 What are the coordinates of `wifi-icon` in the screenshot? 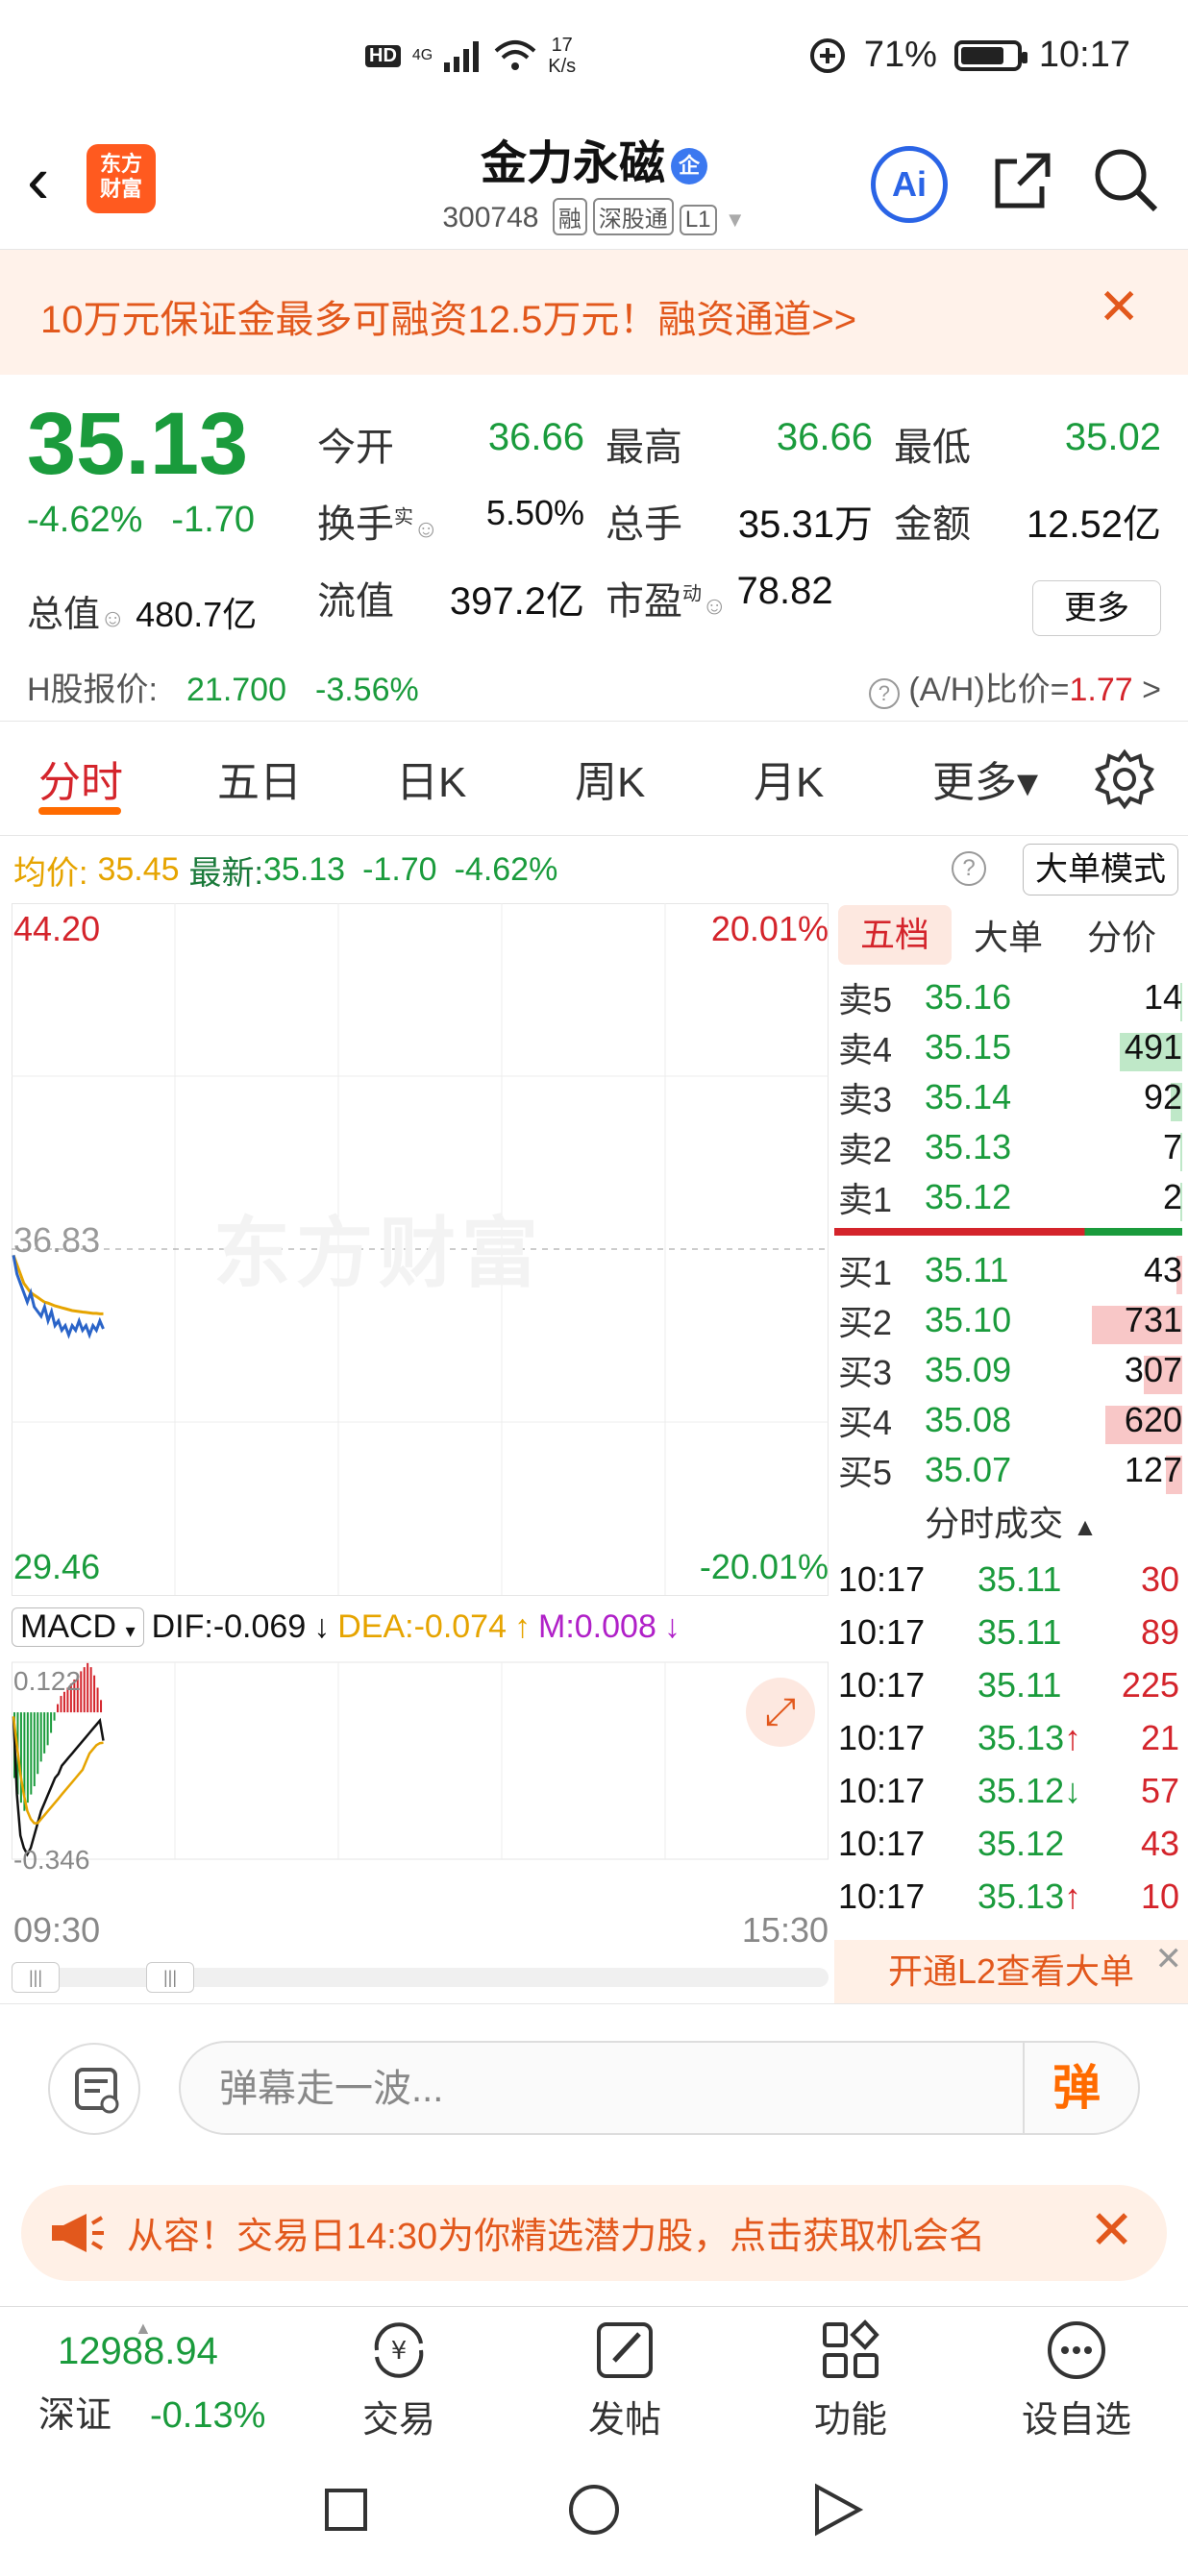 It's located at (515, 55).